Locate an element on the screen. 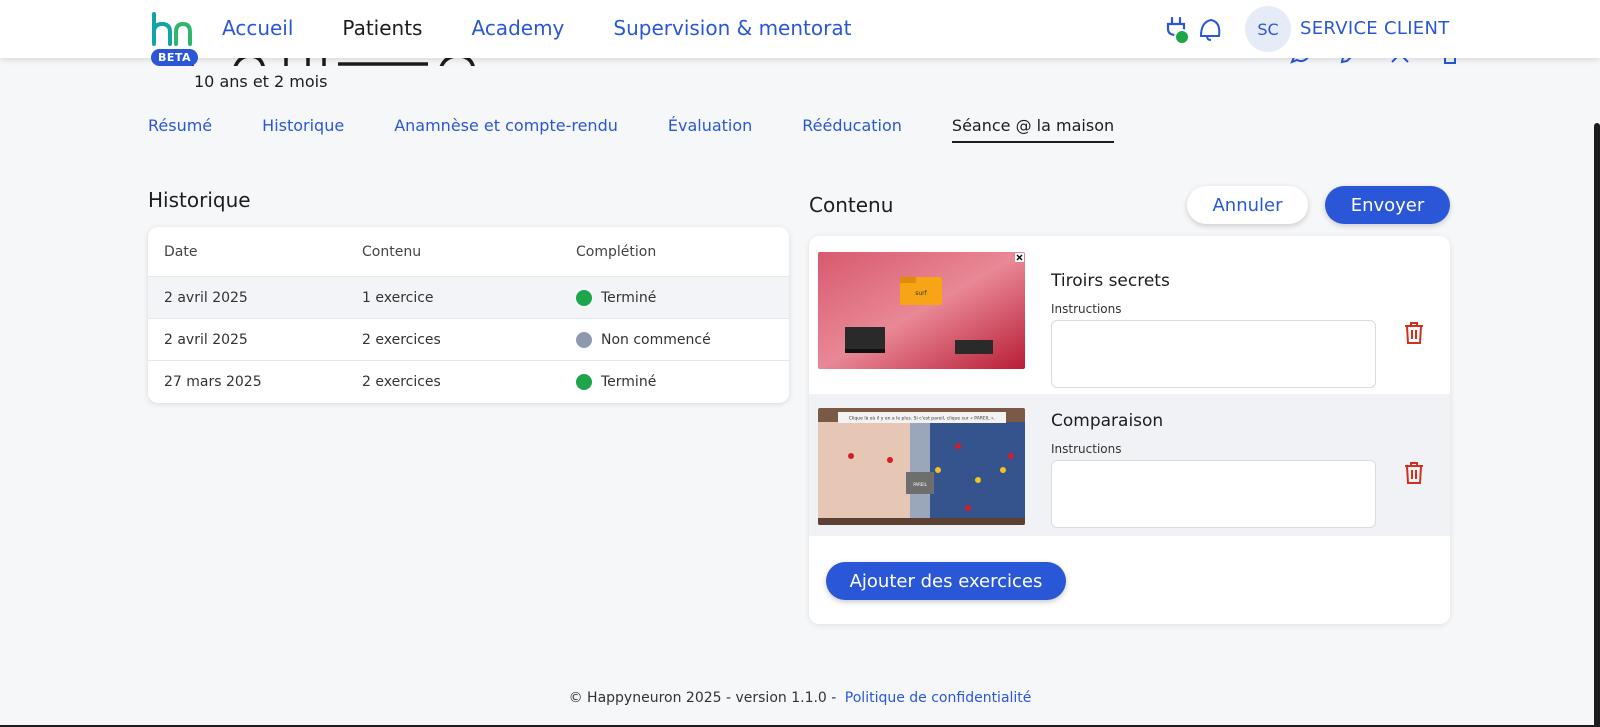 The height and width of the screenshot is (727, 1600). beta-badge: BETA is located at coordinates (175, 57).